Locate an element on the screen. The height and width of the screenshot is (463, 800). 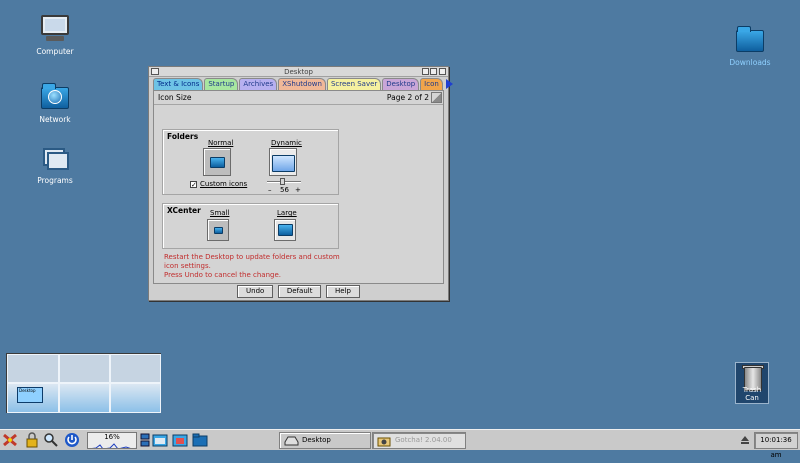
slider-thumb is located at coordinates (282, 181).